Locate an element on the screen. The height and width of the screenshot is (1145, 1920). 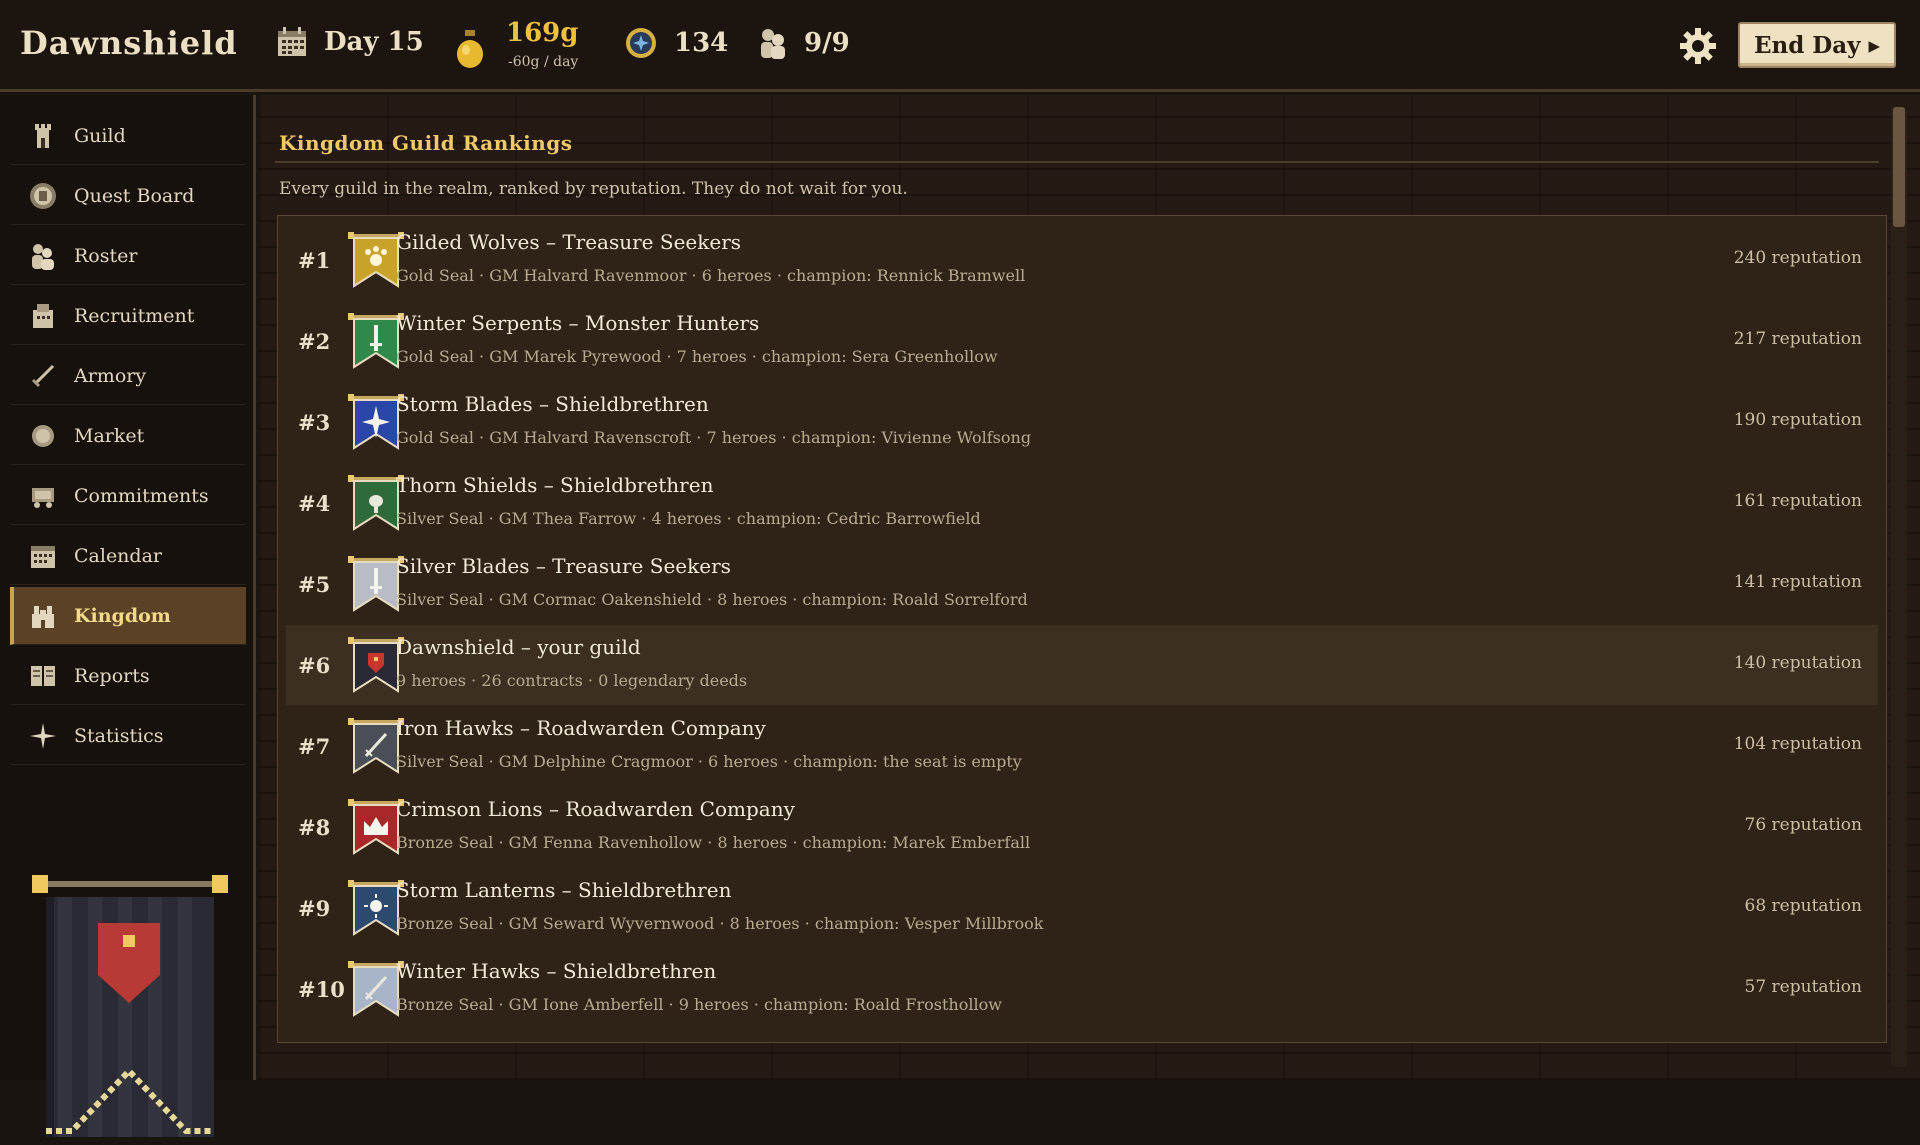
sidebar-item-guild: Guild is located at coordinates (128, 136).